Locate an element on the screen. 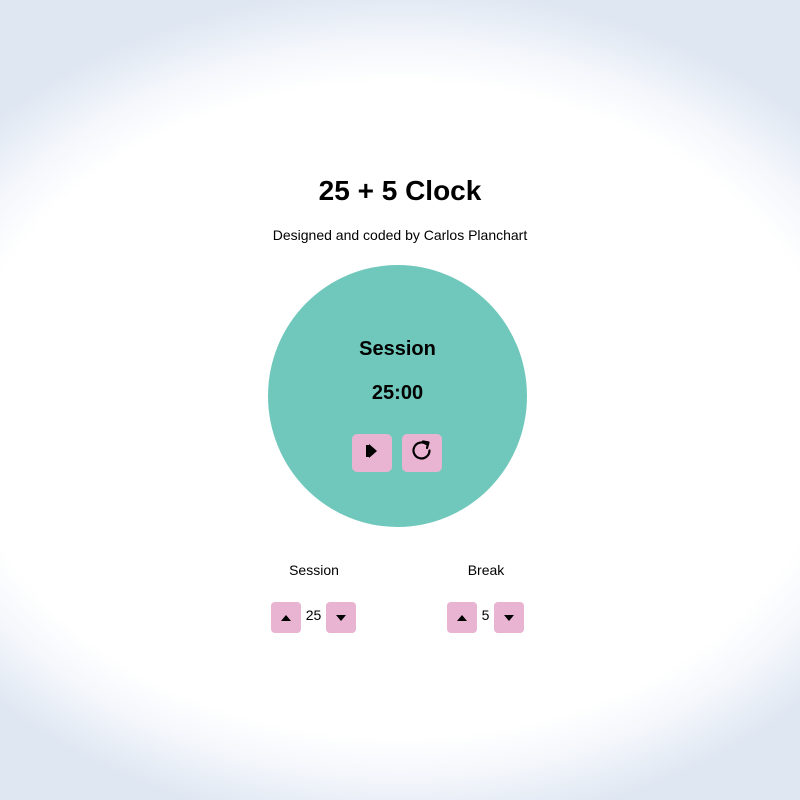 The image size is (800, 800). refresh-icon is located at coordinates (422, 453).